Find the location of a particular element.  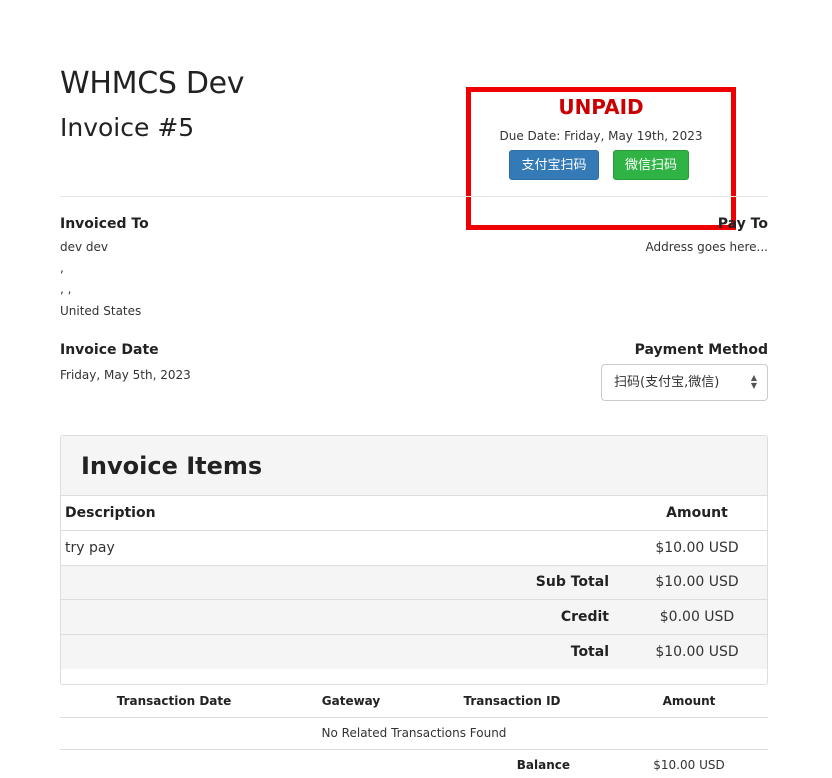

invoice-number: Invoice #5 is located at coordinates (127, 127).